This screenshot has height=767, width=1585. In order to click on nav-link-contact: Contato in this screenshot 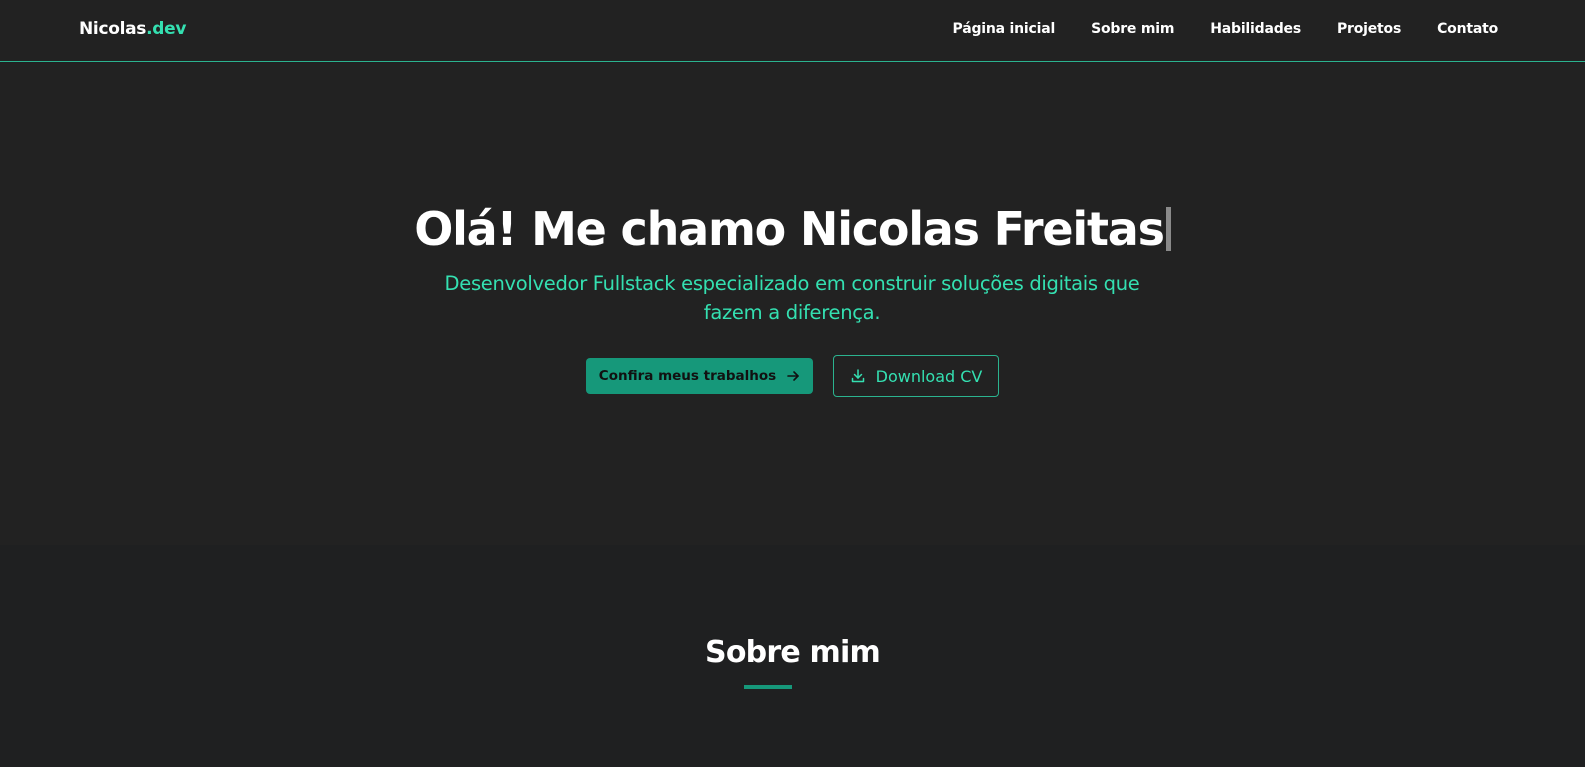, I will do `click(1467, 29)`.